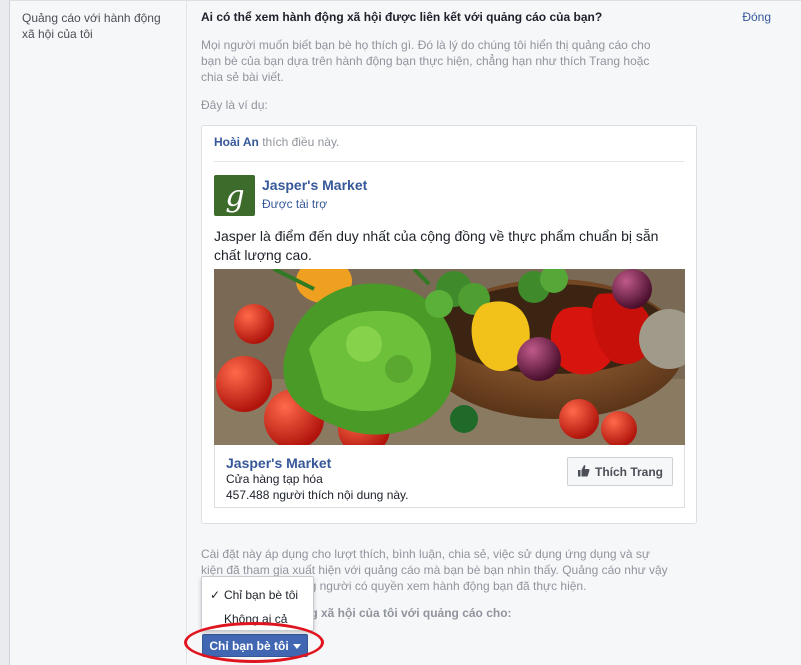  What do you see at coordinates (299, 142) in the screenshot?
I see `social-action-text: thích điều này.` at bounding box center [299, 142].